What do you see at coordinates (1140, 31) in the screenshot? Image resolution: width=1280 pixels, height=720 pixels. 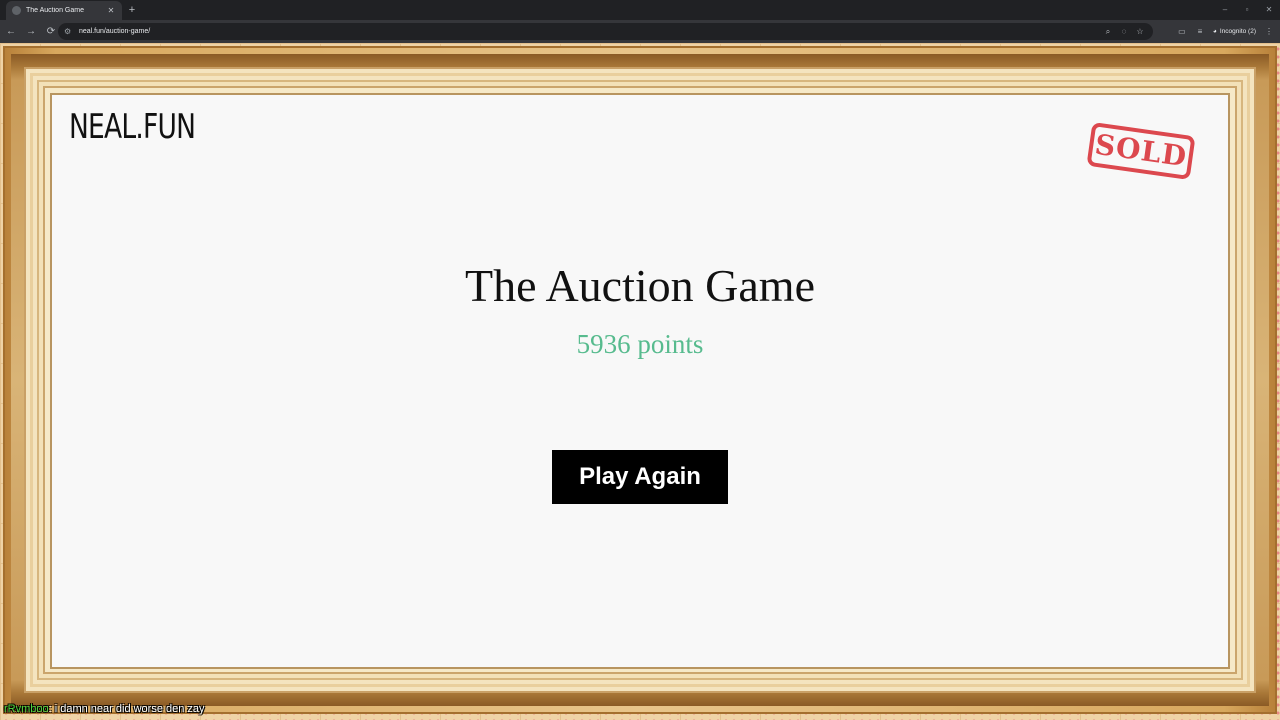 I see `star-icon: ☆` at bounding box center [1140, 31].